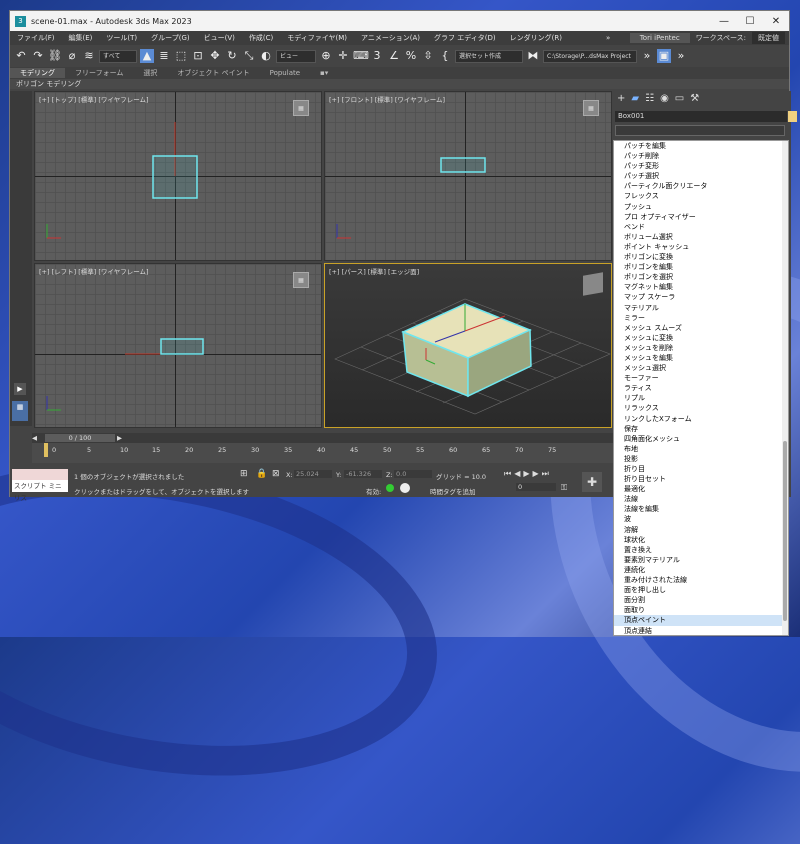 The image size is (800, 844). What do you see at coordinates (465, 38) in the screenshot?
I see `menu-graph-editors: グラフ エディタ(D)` at bounding box center [465, 38].